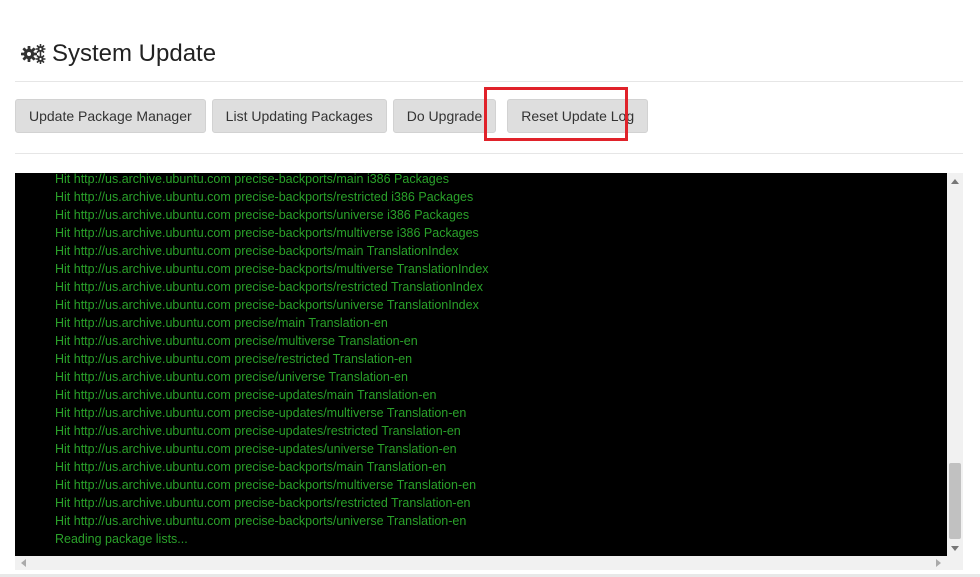  What do you see at coordinates (481, 563) in the screenshot?
I see `horizontal-scrollbar` at bounding box center [481, 563].